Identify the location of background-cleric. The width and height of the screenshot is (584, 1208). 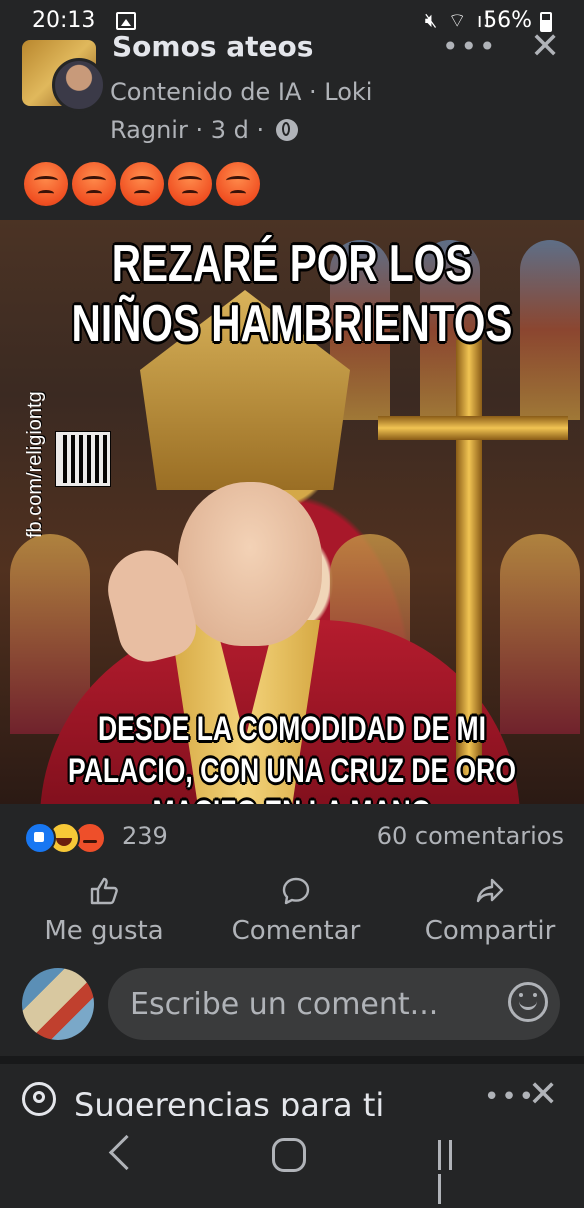
(540, 634).